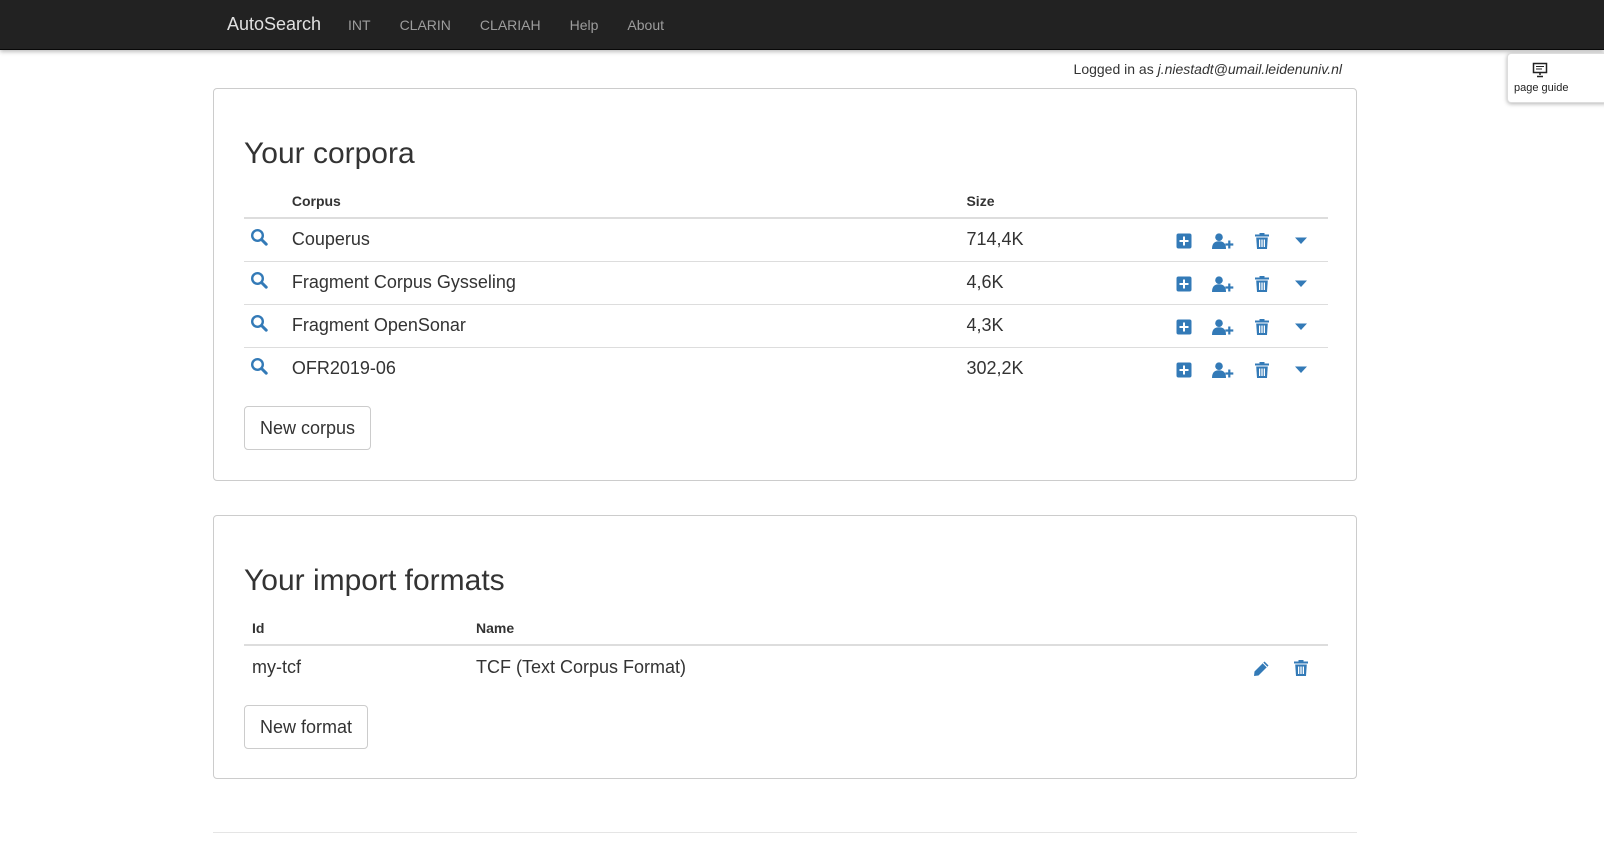 The height and width of the screenshot is (863, 1604). I want to click on nav-link-clarin: CLARIN, so click(425, 25).